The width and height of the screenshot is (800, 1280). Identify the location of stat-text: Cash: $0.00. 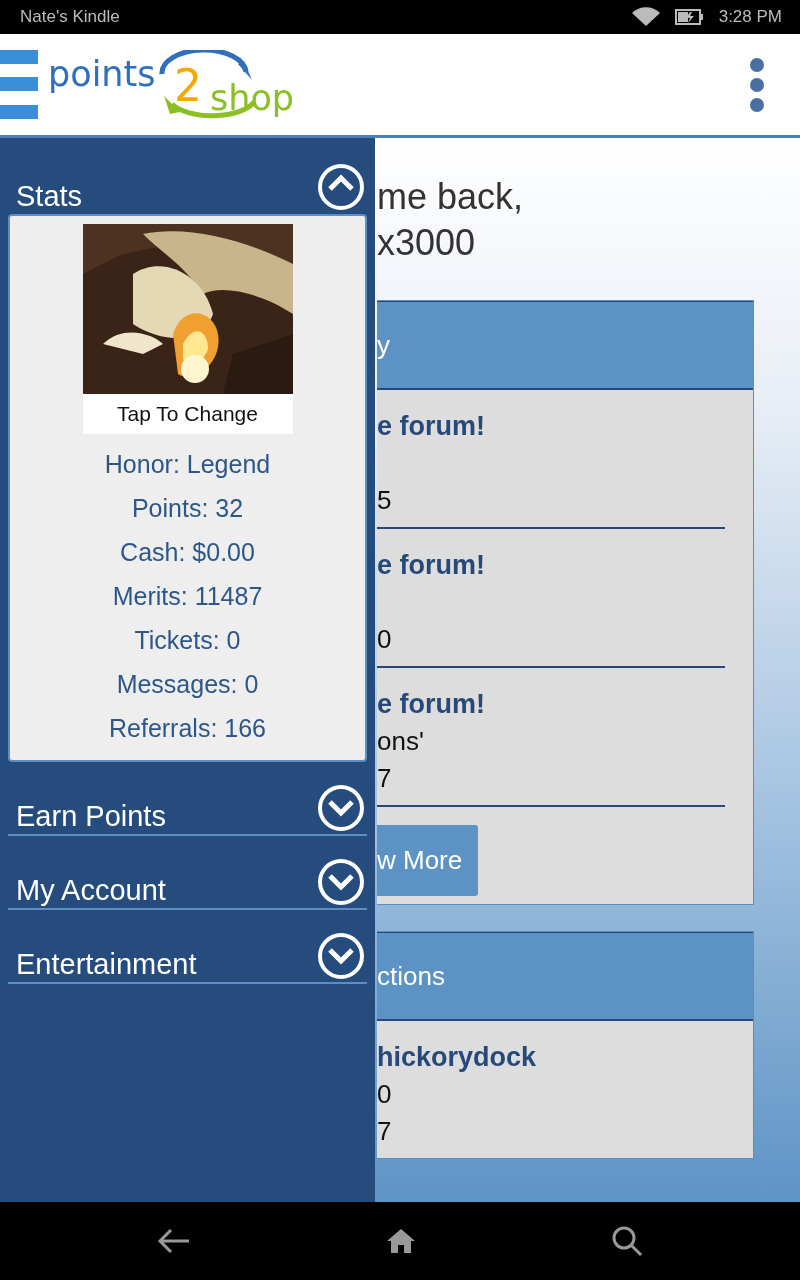
(187, 552).